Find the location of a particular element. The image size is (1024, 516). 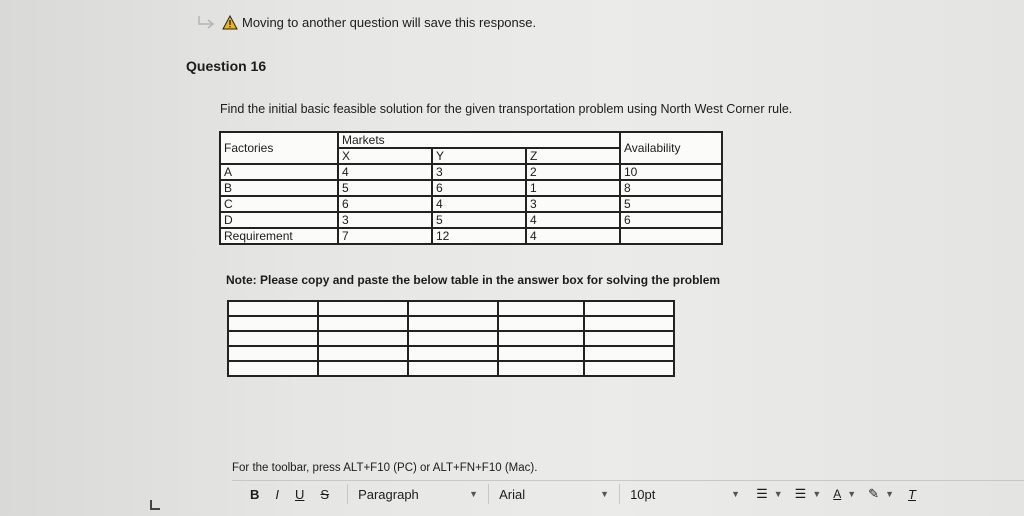

requirement-cell: 7 is located at coordinates (385, 236).